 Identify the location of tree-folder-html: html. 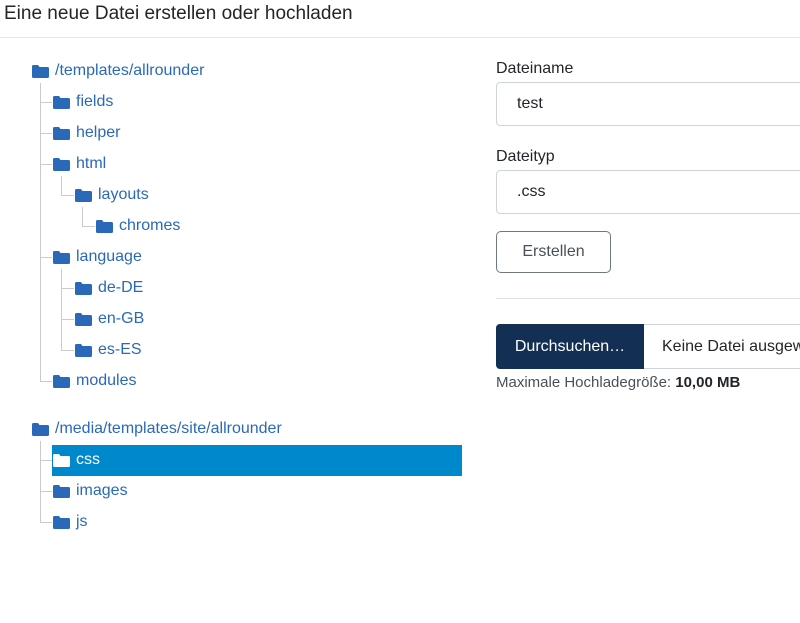
(79, 164).